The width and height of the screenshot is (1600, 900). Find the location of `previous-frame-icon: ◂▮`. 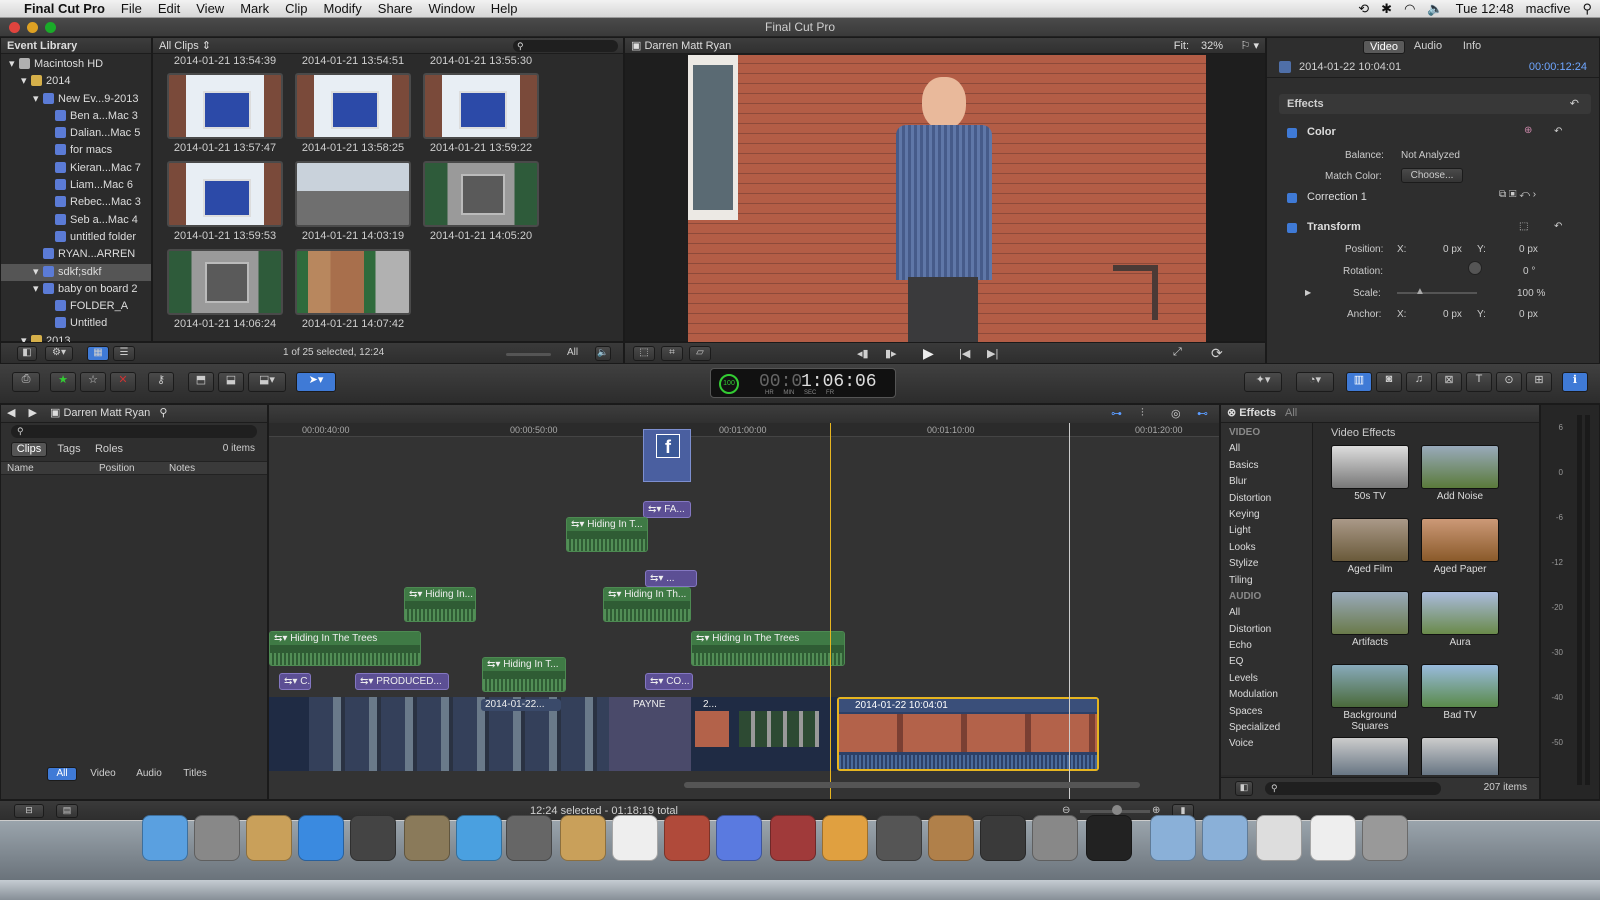

previous-frame-icon: ◂▮ is located at coordinates (863, 353).